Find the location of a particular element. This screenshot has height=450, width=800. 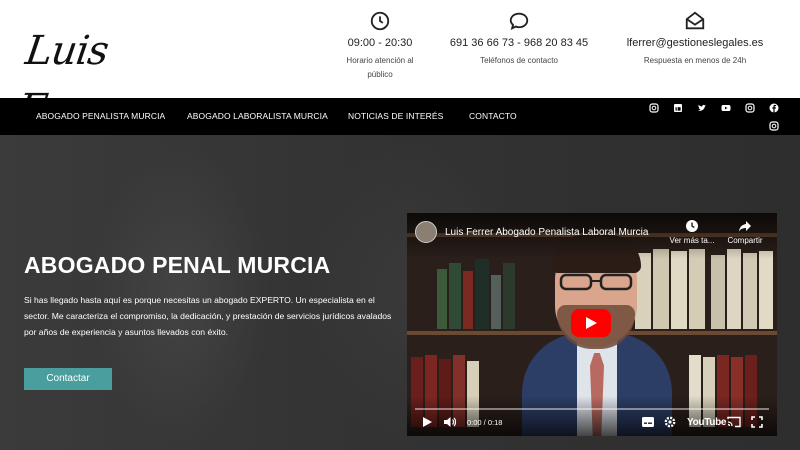

nav-item-abogado-laboralista: ABOGADO LABORALISTA MURCIA is located at coordinates (257, 116).